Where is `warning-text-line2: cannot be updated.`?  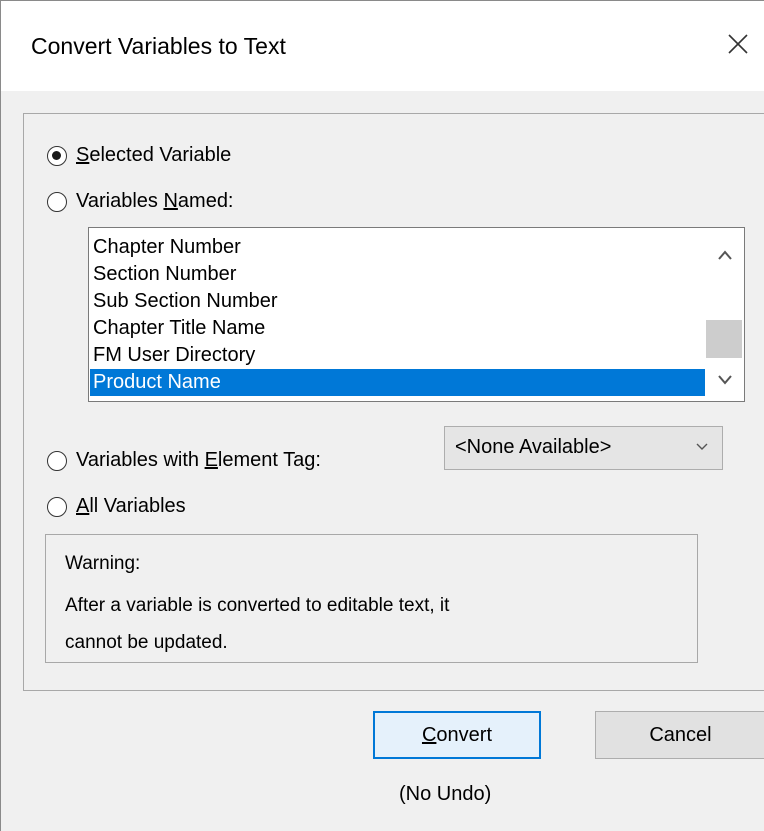
warning-text-line2: cannot be updated. is located at coordinates (146, 642).